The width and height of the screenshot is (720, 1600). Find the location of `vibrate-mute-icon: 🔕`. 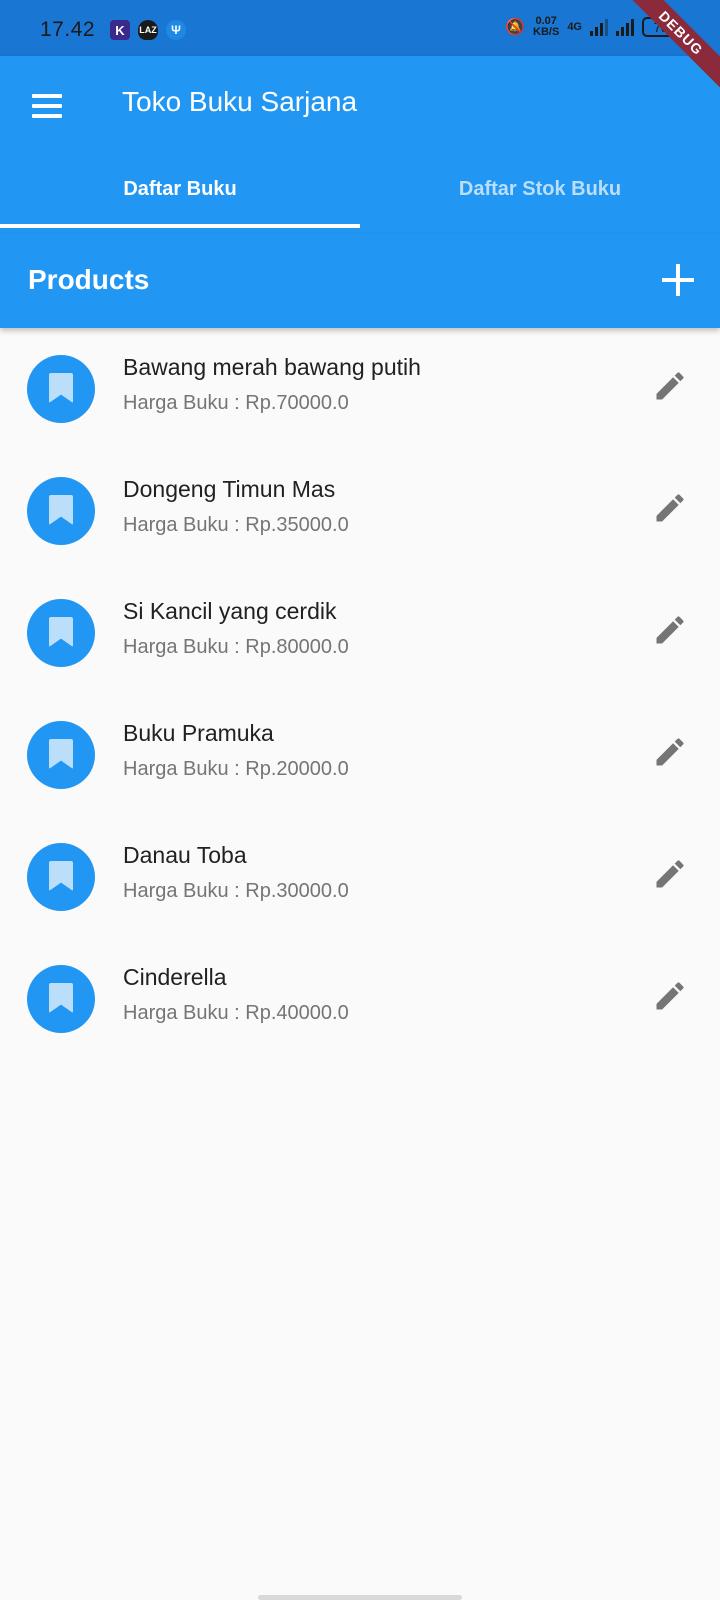

vibrate-mute-icon: 🔕 is located at coordinates (515, 27).